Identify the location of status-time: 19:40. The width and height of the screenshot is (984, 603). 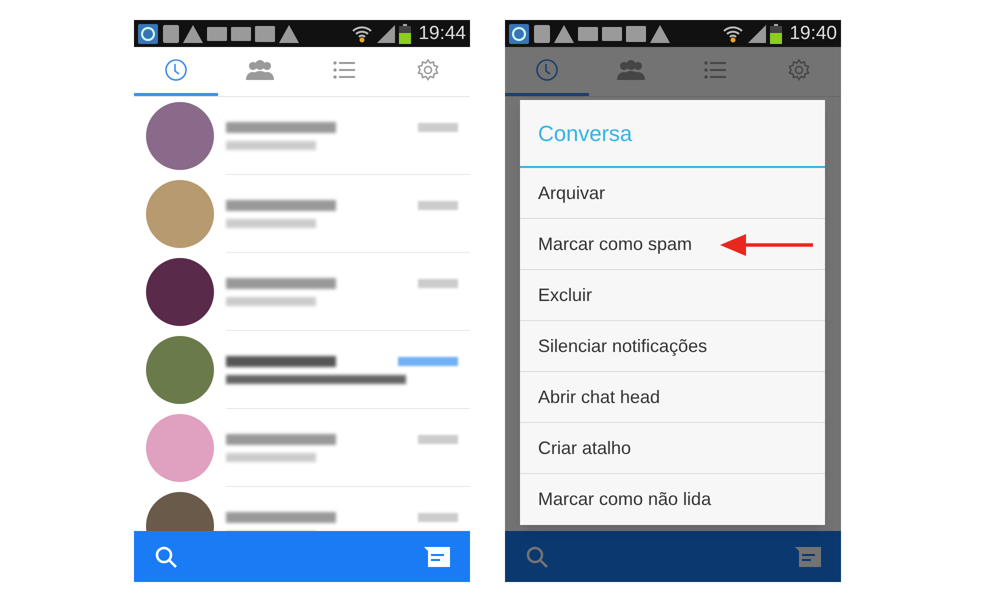
(813, 33).